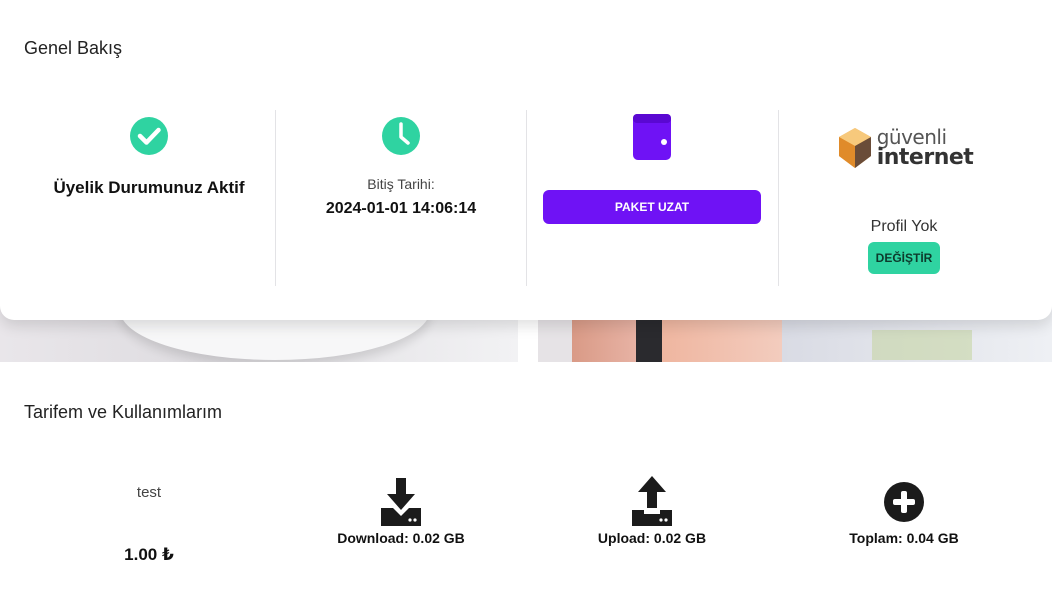  What do you see at coordinates (401, 208) in the screenshot?
I see `expiry-value: 2024-01-01 14:06:14` at bounding box center [401, 208].